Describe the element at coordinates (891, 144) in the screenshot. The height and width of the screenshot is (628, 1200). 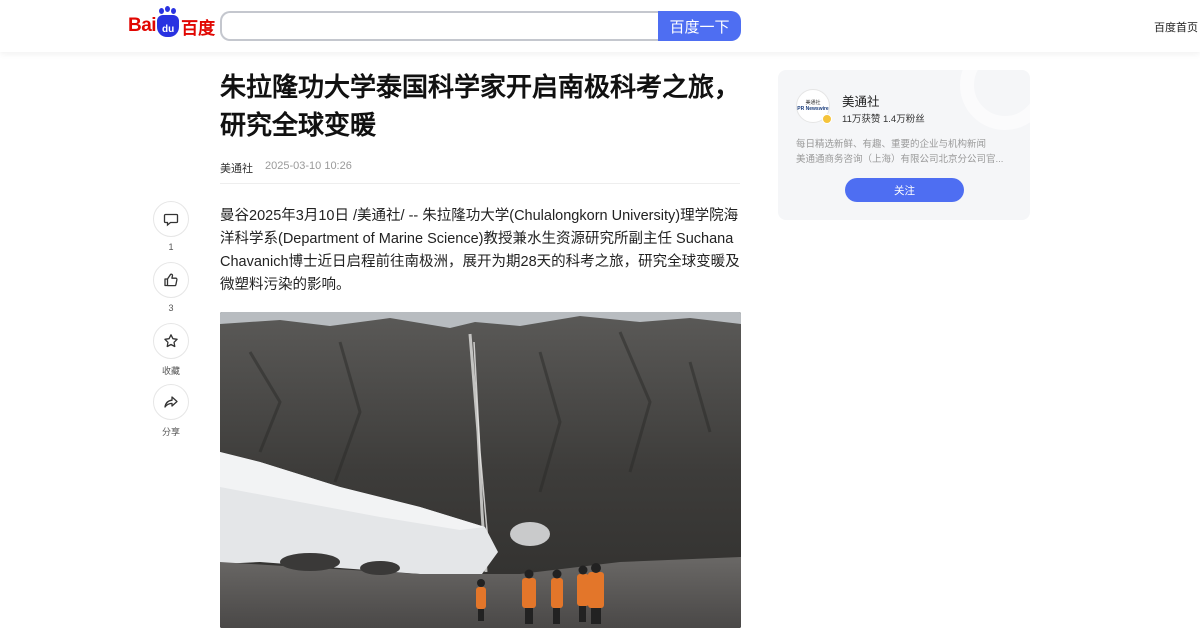
I see `author-desc-line-1: 每日精选新鲜、有趣、重要的企业与机构新闻` at that location.